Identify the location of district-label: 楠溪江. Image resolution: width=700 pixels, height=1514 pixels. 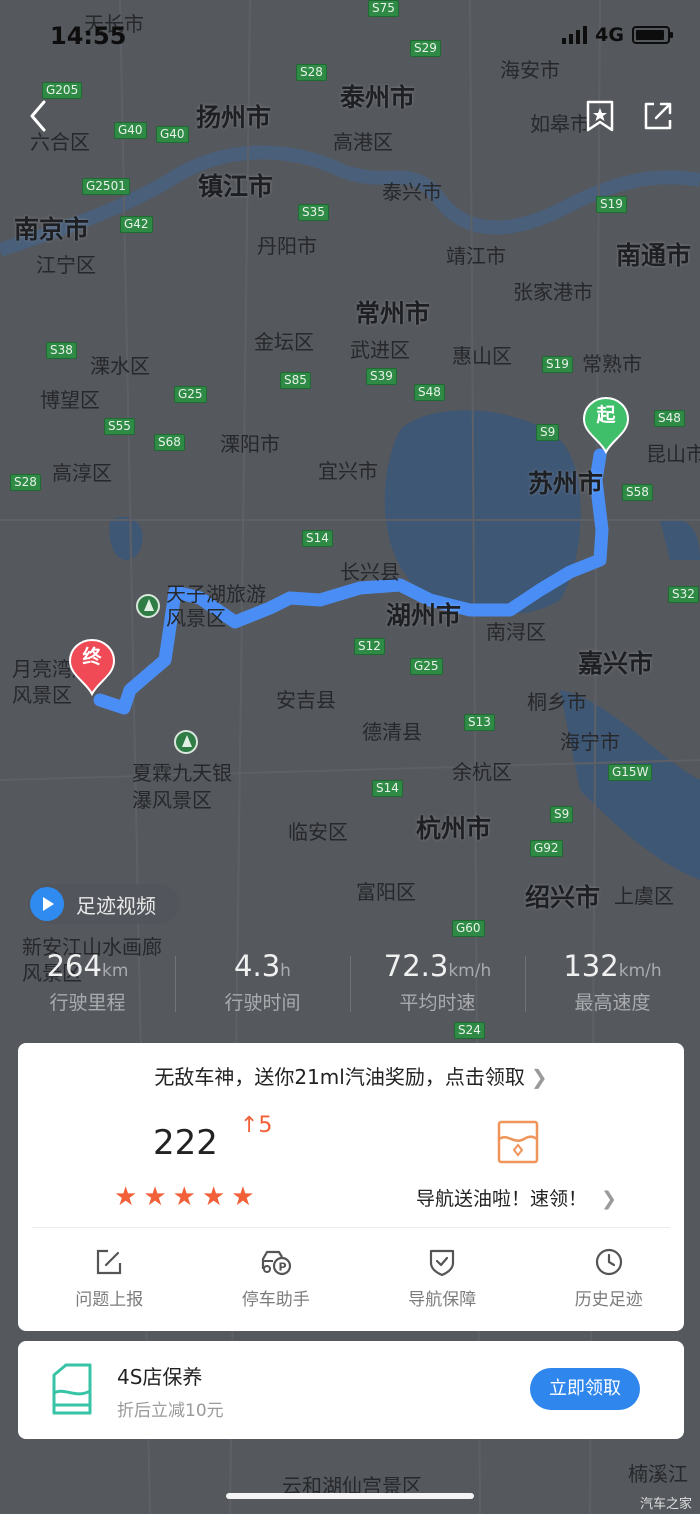
(658, 1474).